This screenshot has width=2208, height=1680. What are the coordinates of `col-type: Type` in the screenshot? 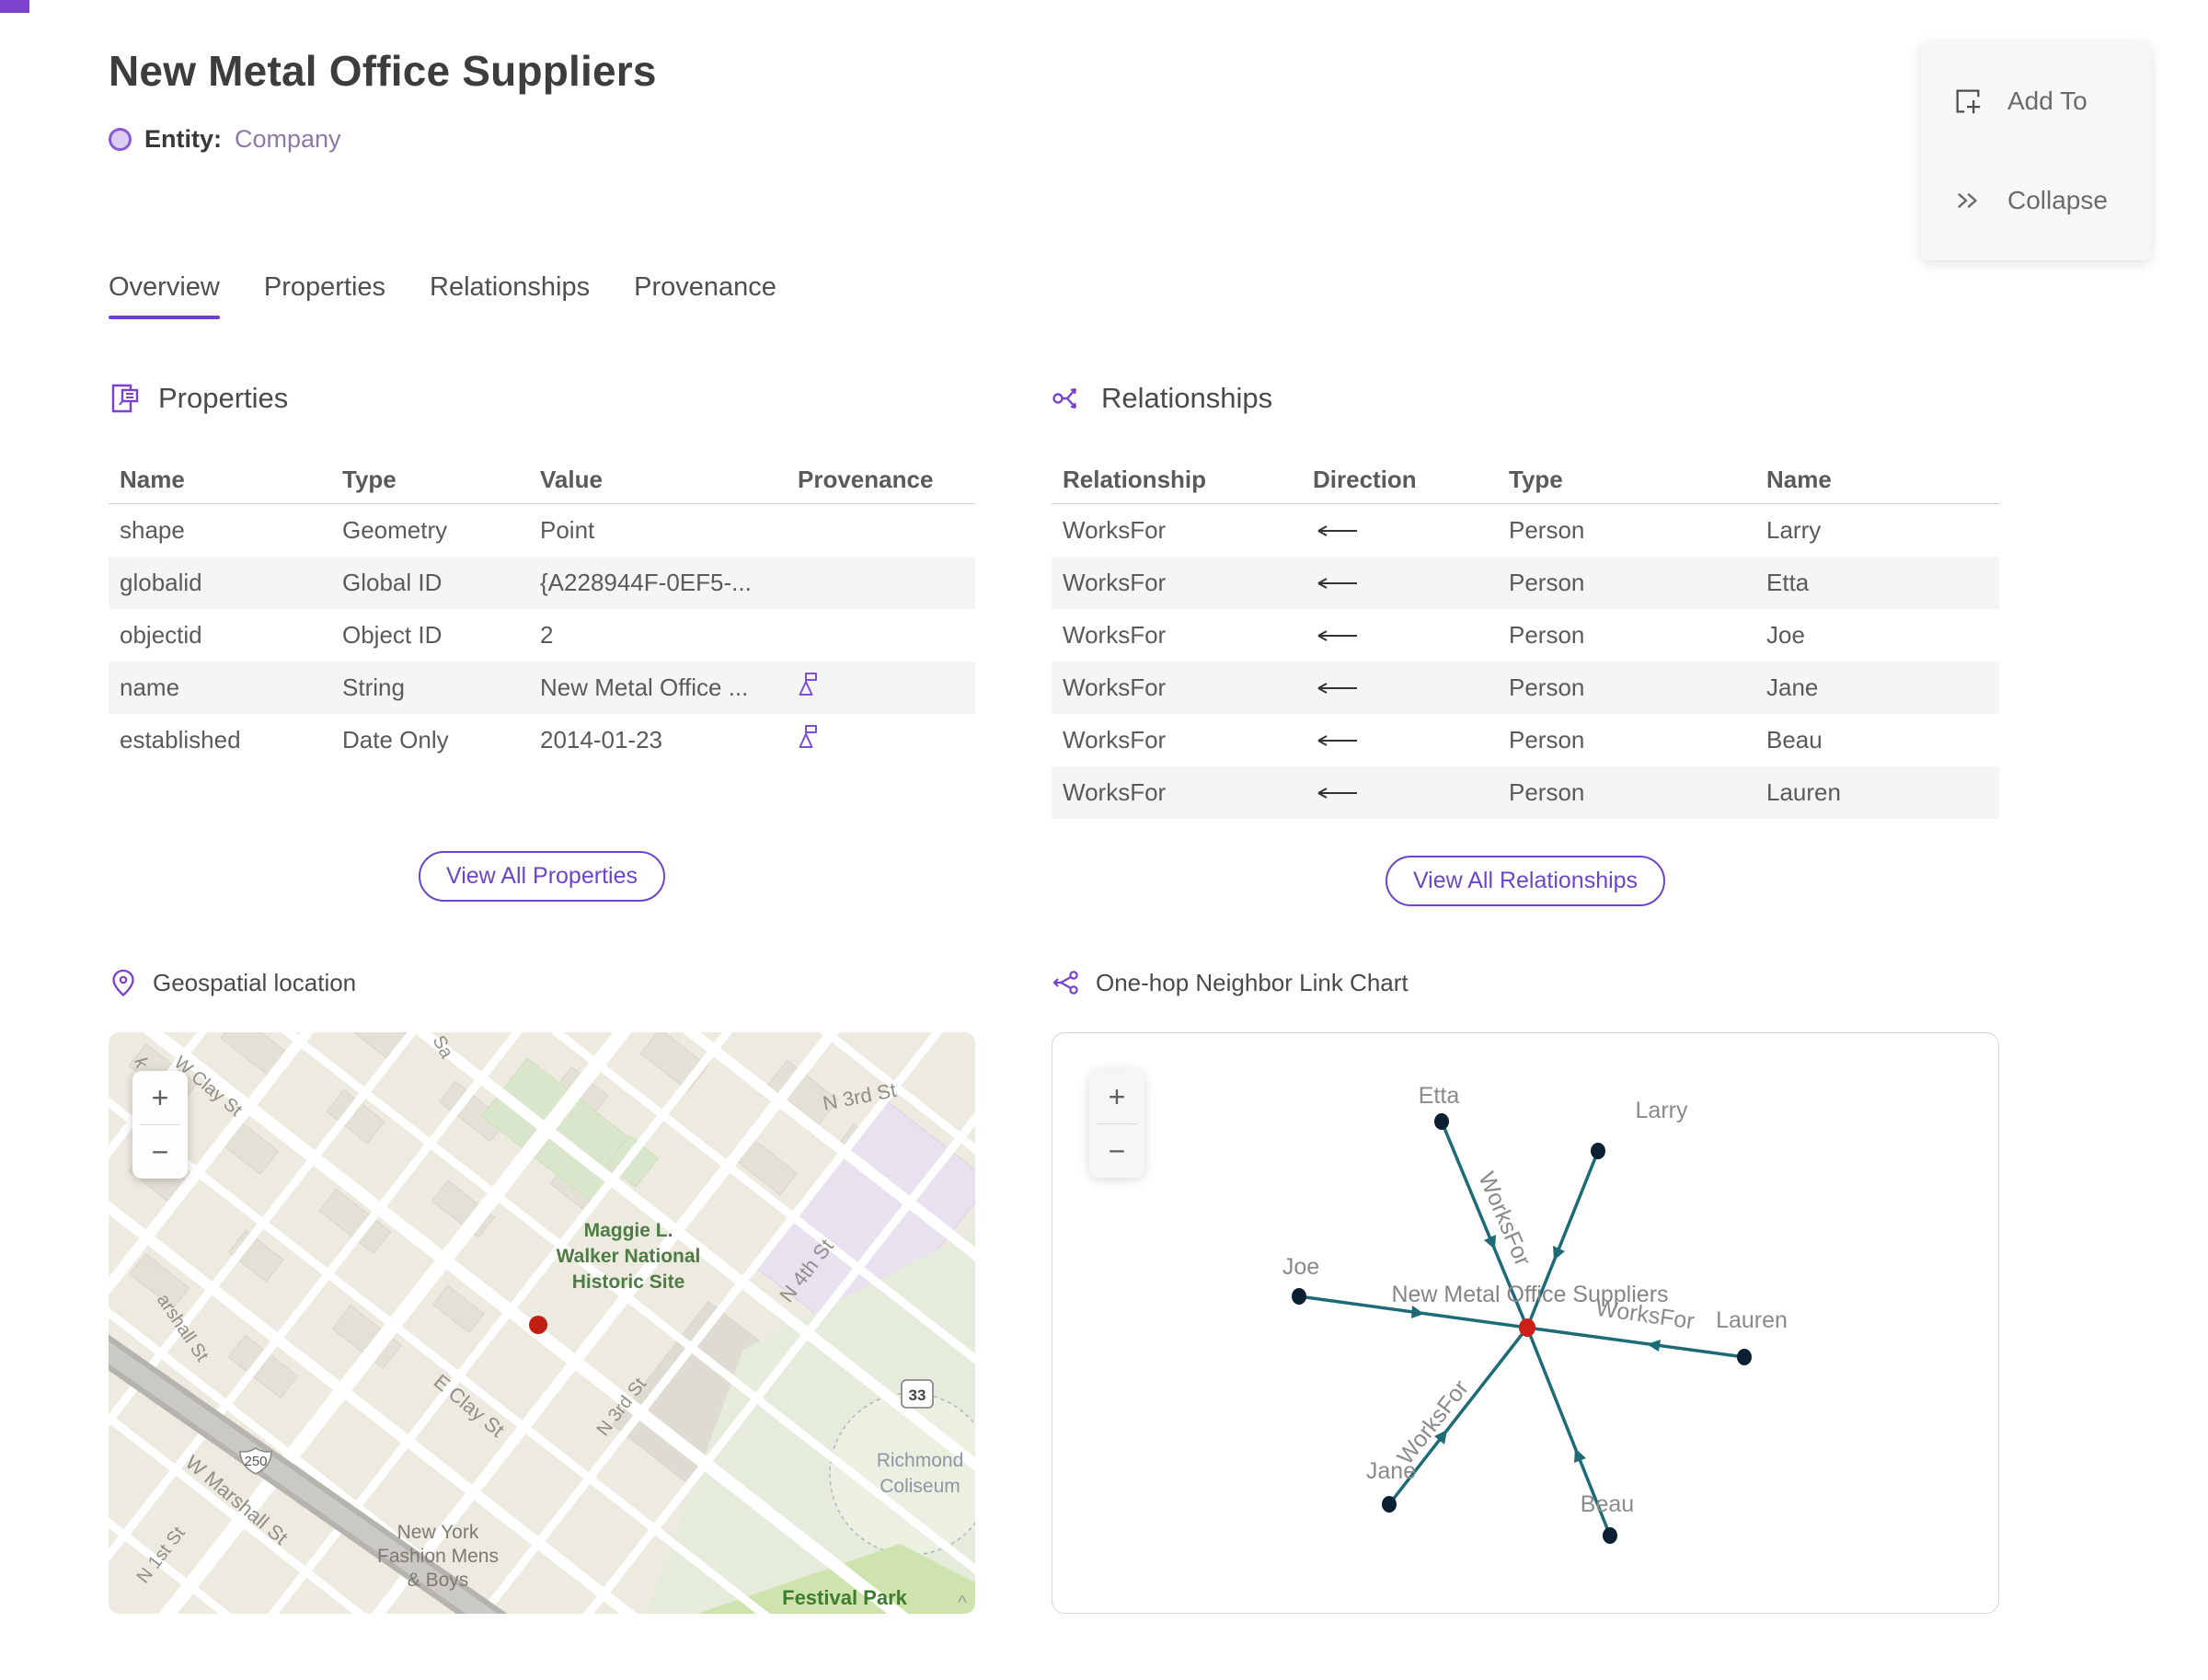 It's located at (369, 479).